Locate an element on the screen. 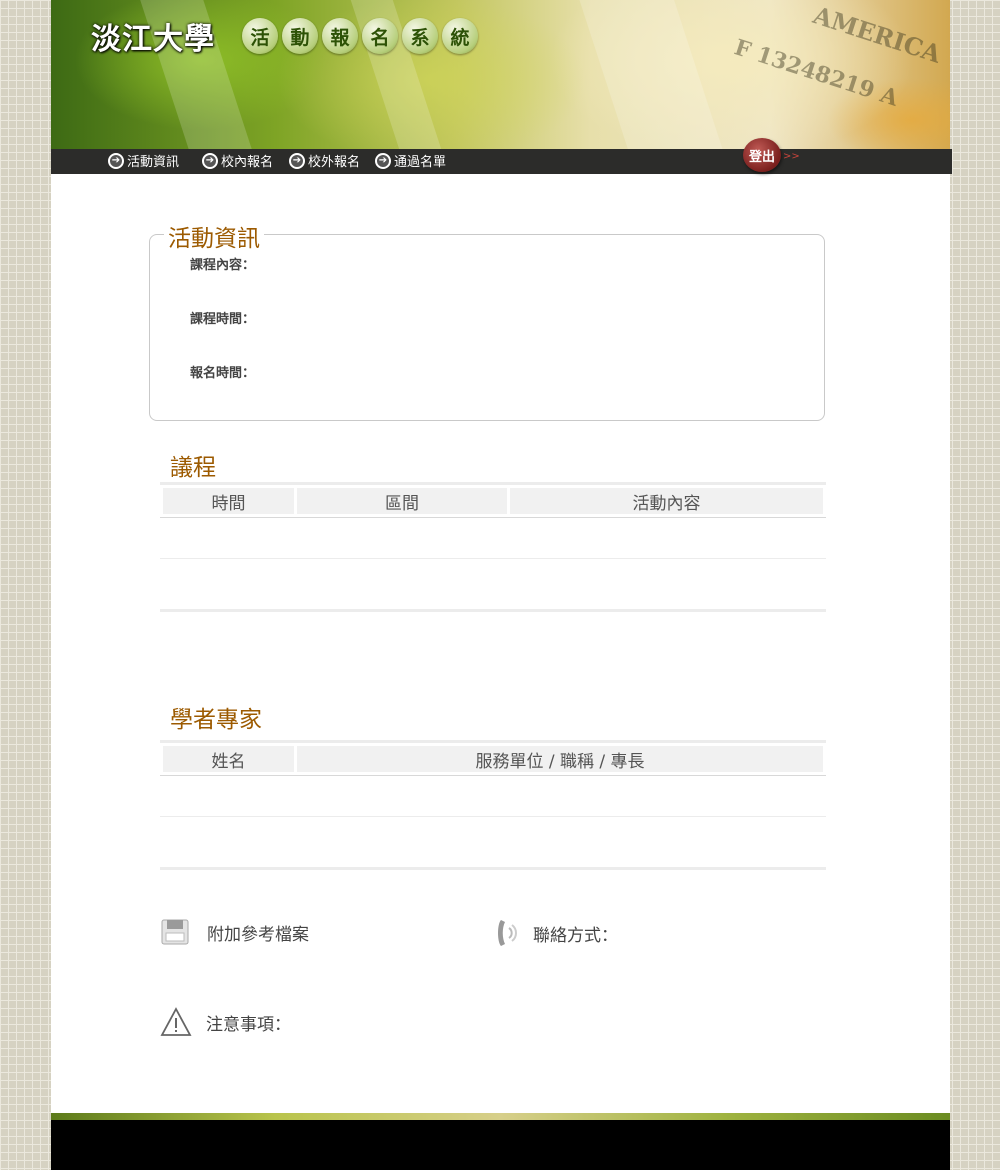 The height and width of the screenshot is (1170, 1000). logout-button: 登出 >> is located at coordinates (771, 155).